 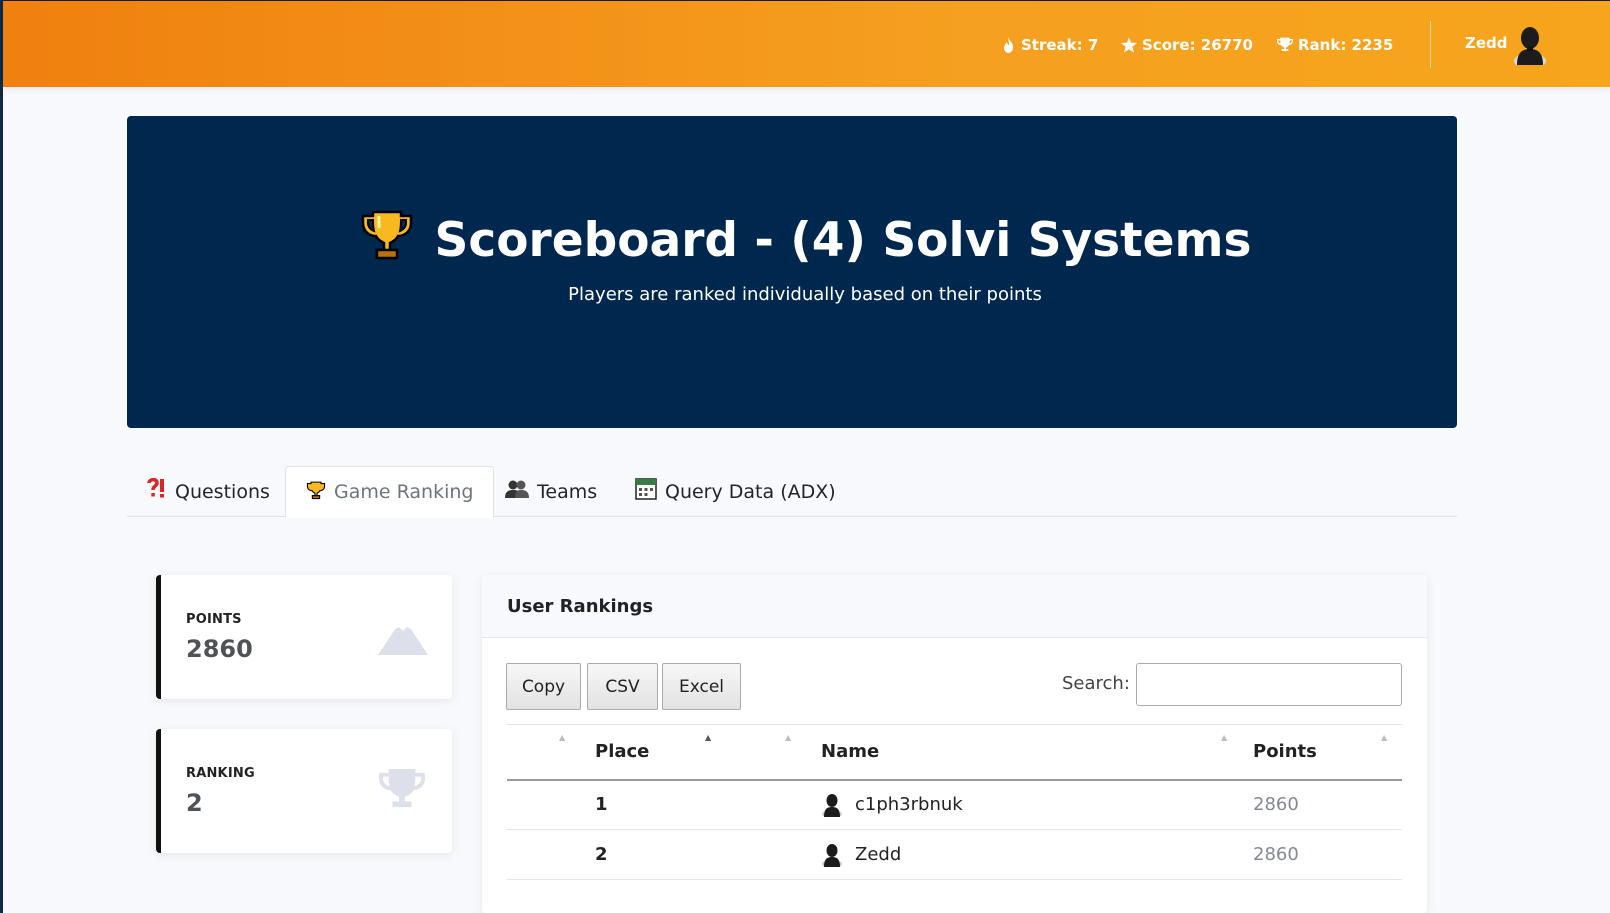 What do you see at coordinates (1327, 752) in the screenshot?
I see `column-header-points: Points ▲` at bounding box center [1327, 752].